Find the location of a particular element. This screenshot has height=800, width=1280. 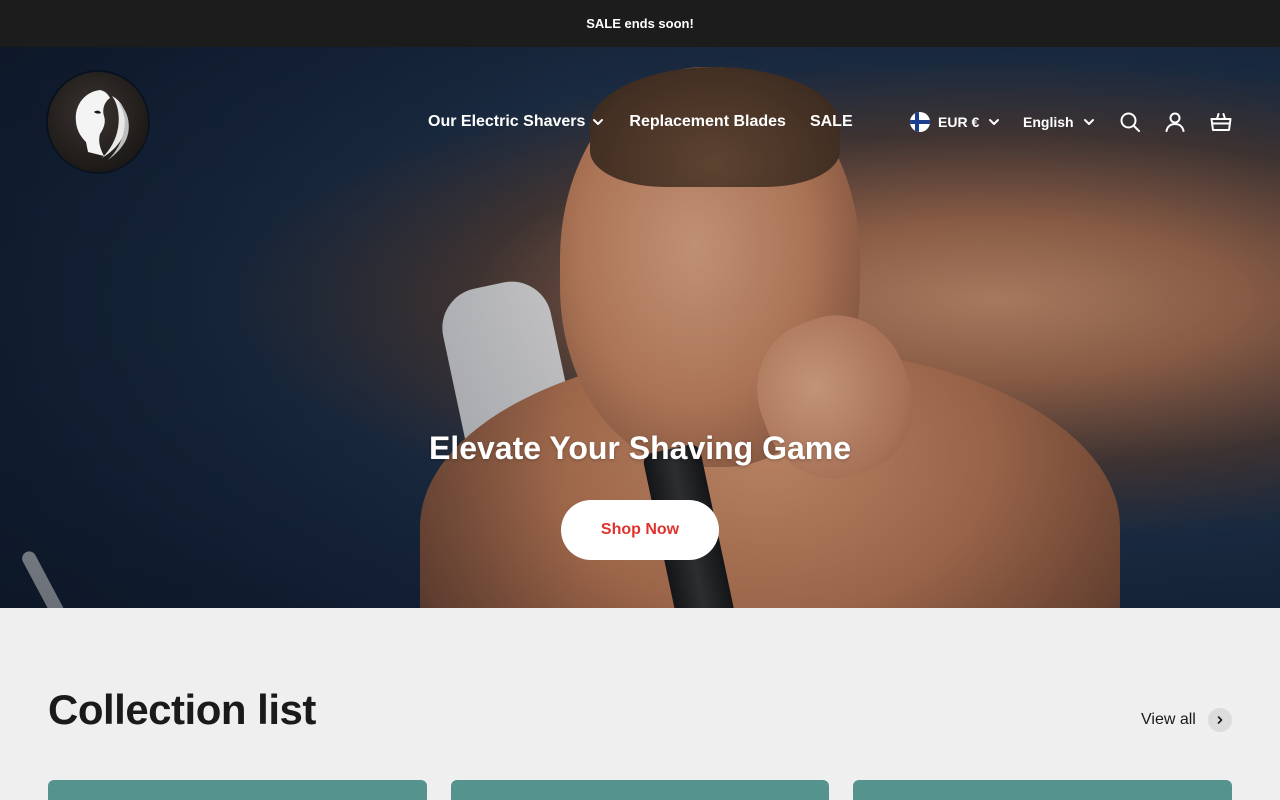

finland-flag-icon is located at coordinates (920, 122).